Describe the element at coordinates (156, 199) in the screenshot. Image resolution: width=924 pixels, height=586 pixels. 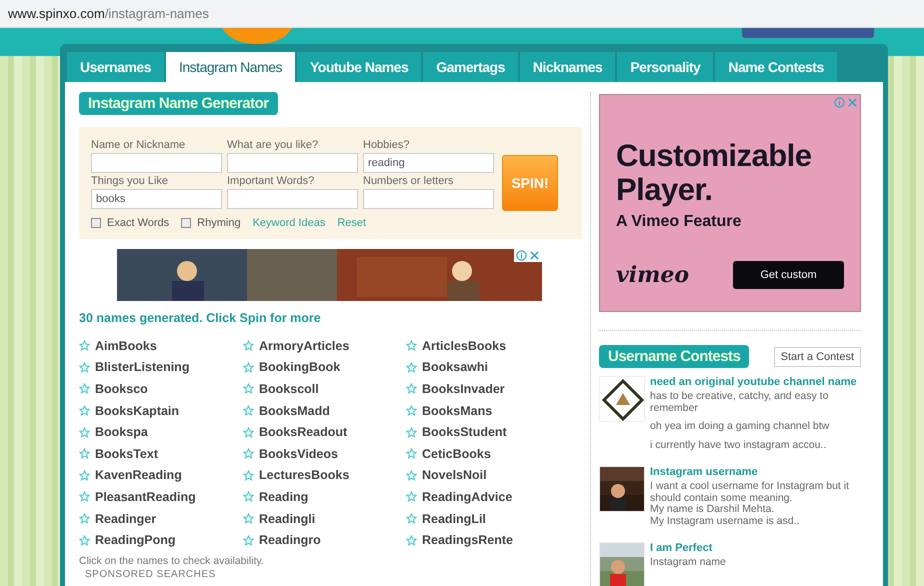
I see `input-field: books` at that location.